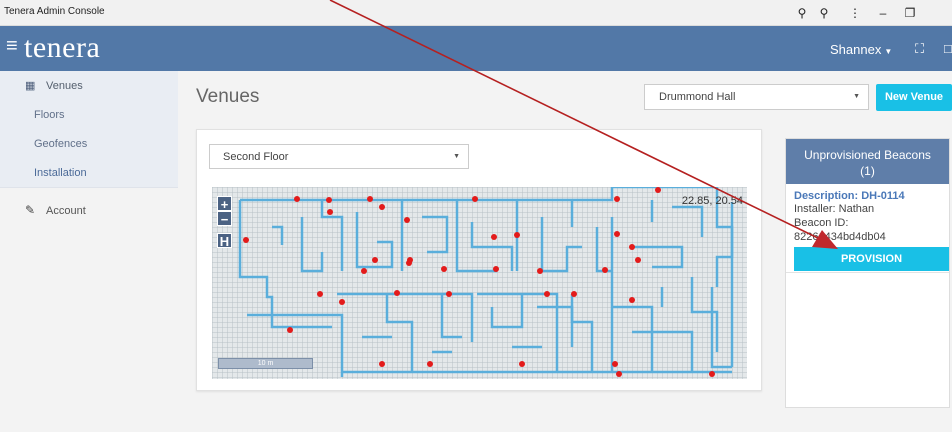 The height and width of the screenshot is (432, 952). Describe the element at coordinates (910, 13) in the screenshot. I see `restore-icon: ❐` at that location.